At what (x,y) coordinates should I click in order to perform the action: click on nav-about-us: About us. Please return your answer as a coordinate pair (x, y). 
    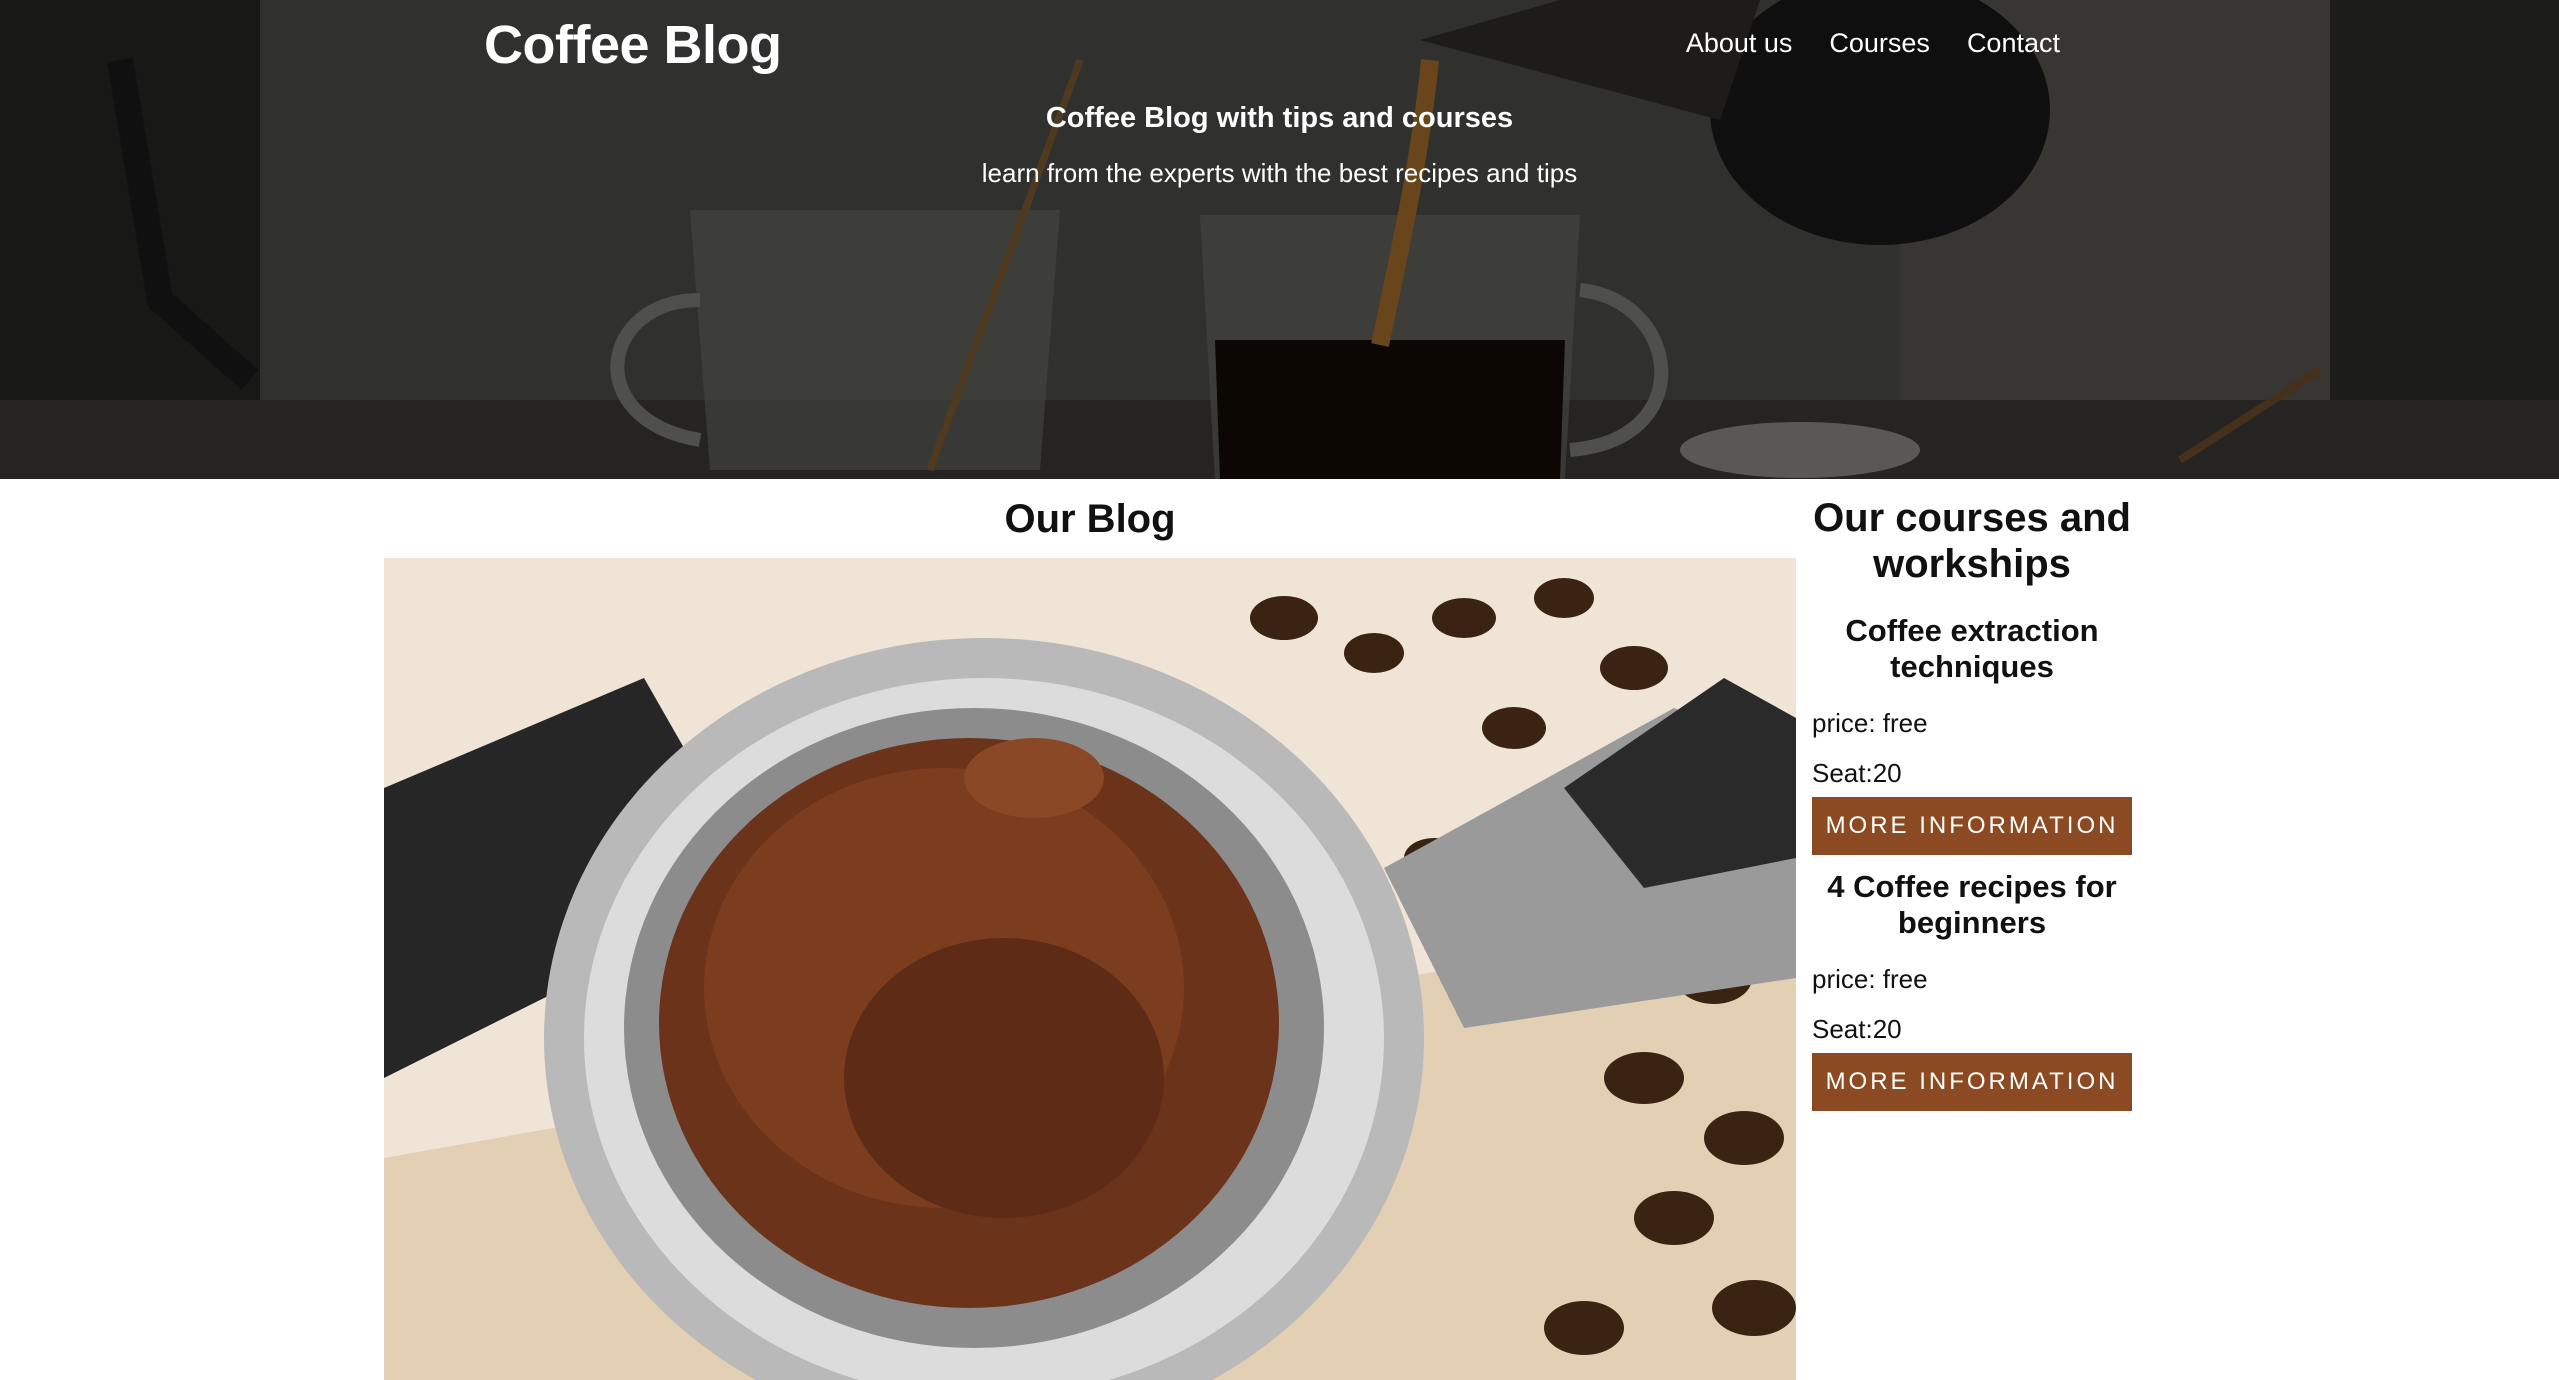
    Looking at the image, I should click on (1739, 43).